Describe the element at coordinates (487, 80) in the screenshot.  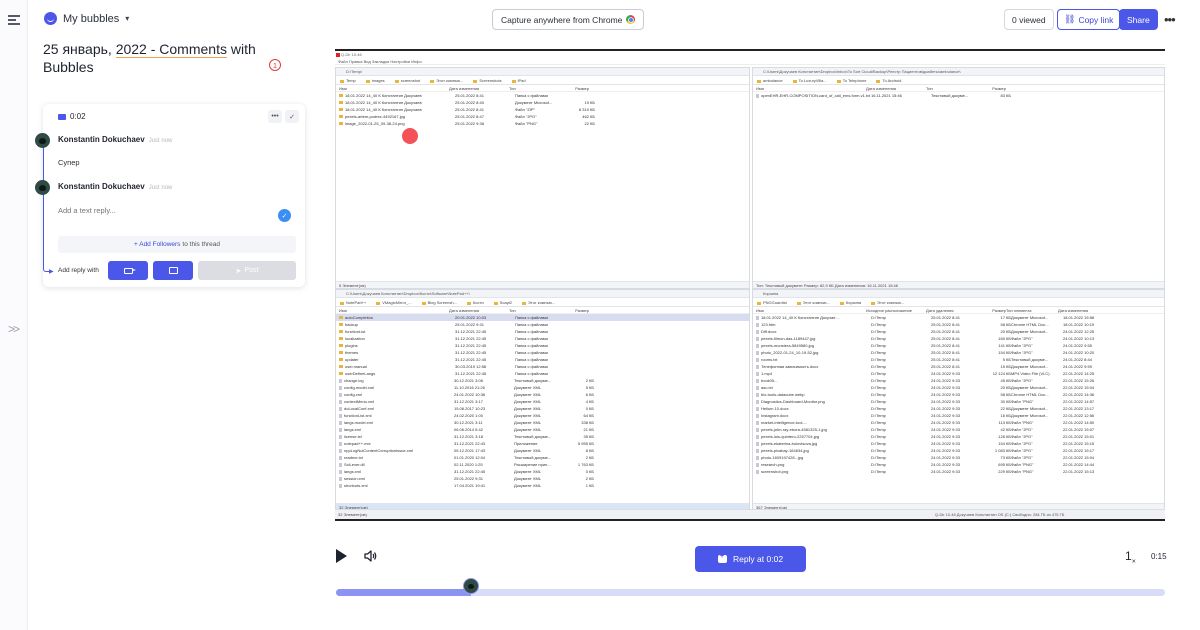
I see `pane-tab: Screenshots` at that location.